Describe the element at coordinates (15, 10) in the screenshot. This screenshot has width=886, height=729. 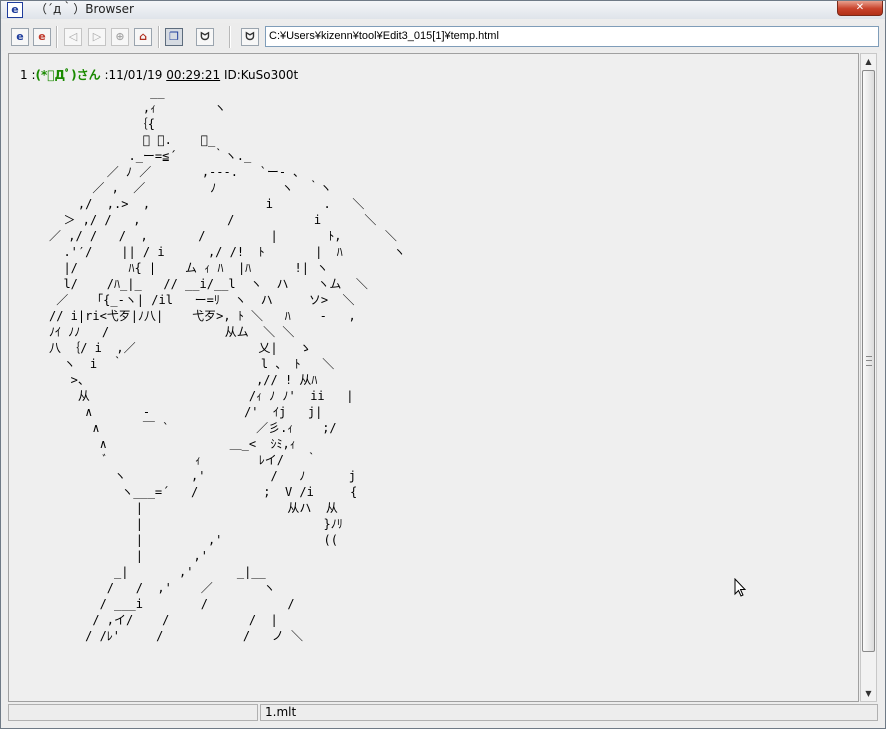
I see `app-icon: e` at that location.